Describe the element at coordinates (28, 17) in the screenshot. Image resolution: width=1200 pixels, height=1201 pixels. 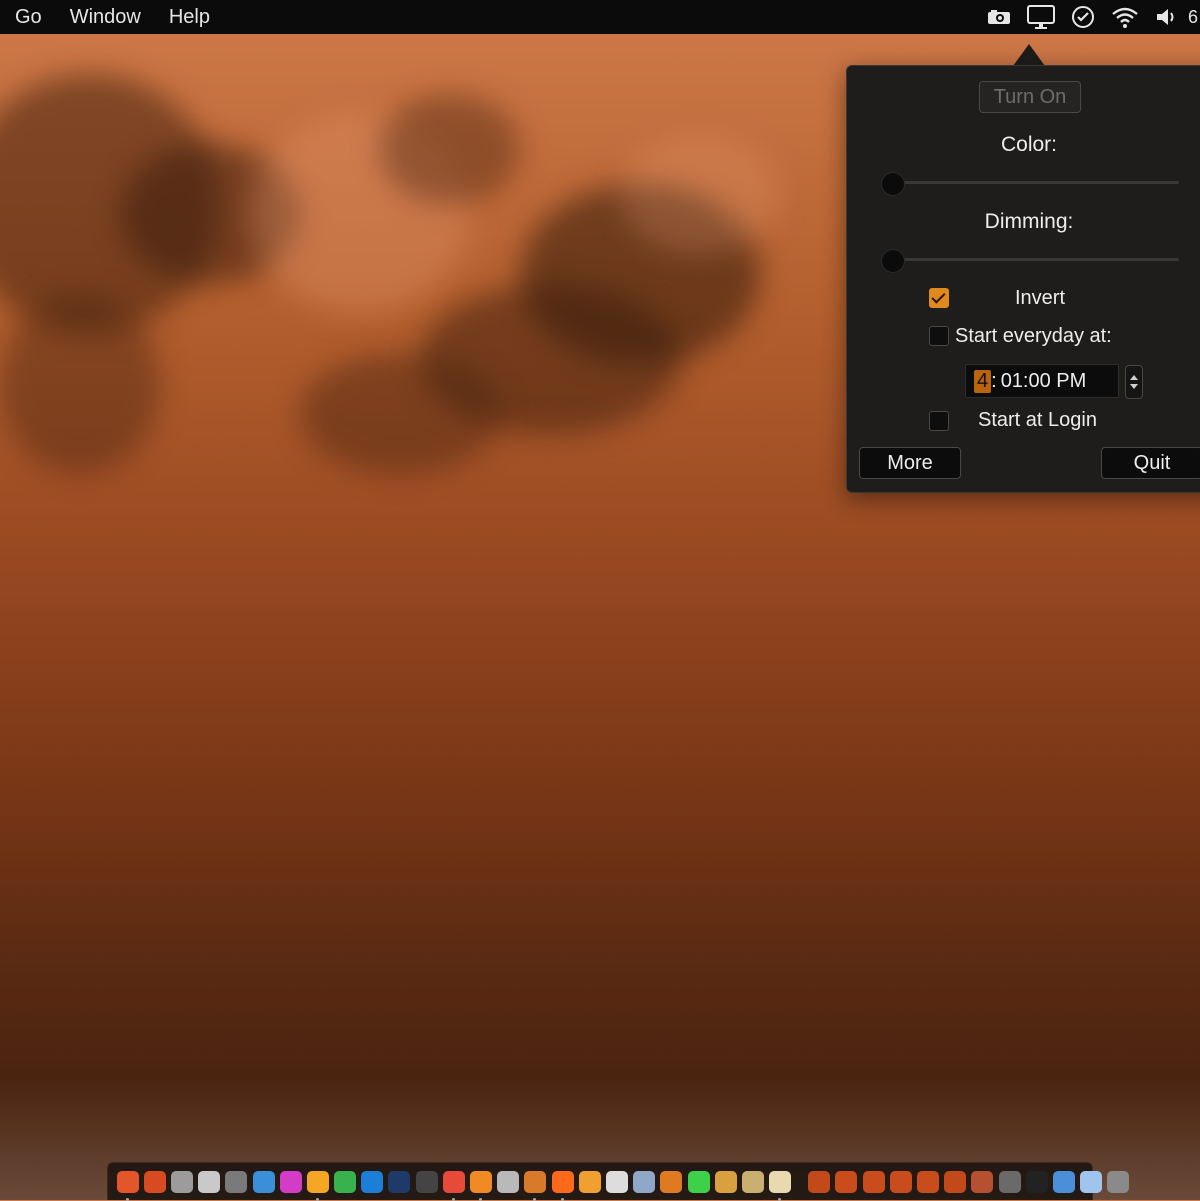
I see `menu-go: Go` at that location.